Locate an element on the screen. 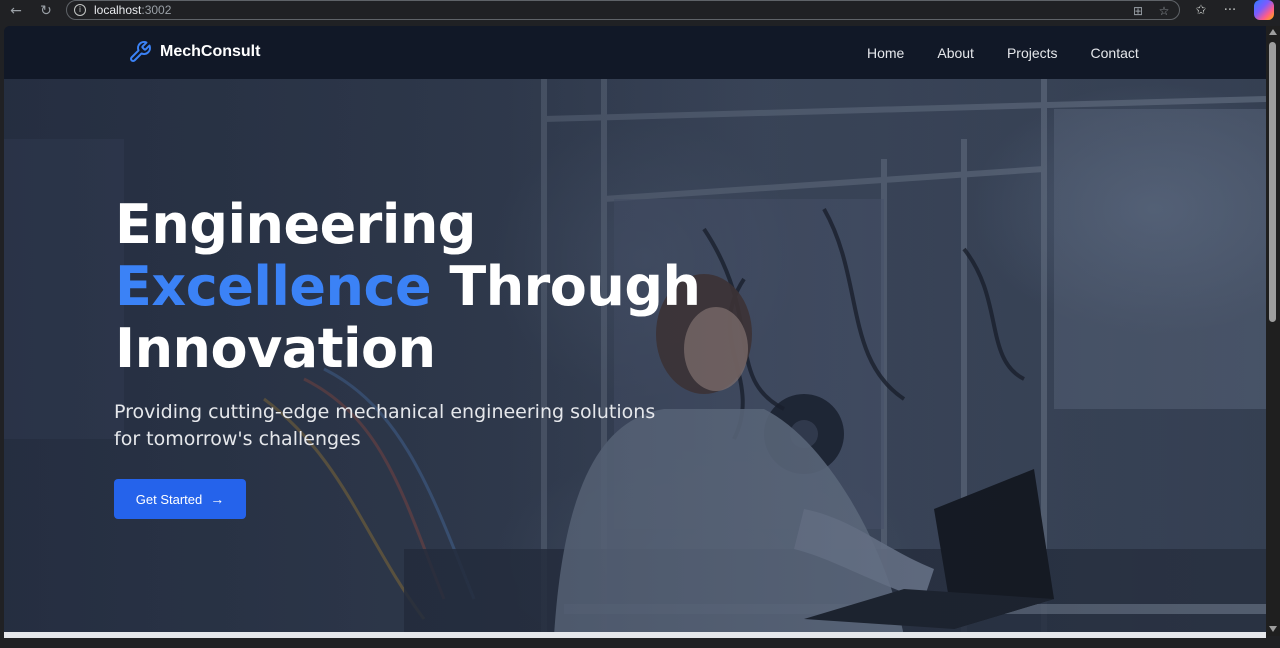 This screenshot has height=648, width=1280. wrench-icon is located at coordinates (140, 52).